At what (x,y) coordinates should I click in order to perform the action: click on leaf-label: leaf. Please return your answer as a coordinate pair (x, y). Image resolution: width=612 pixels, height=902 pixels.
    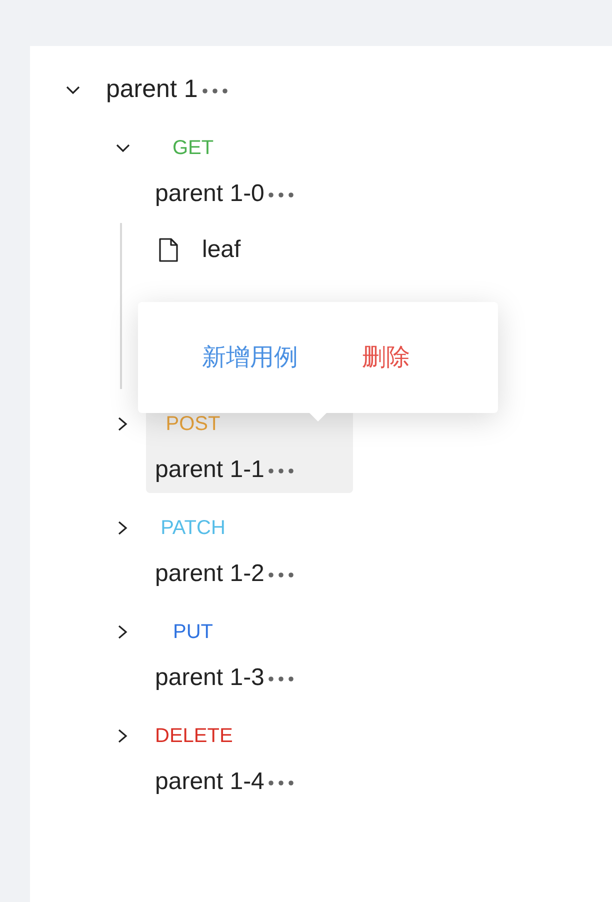
    Looking at the image, I should click on (221, 250).